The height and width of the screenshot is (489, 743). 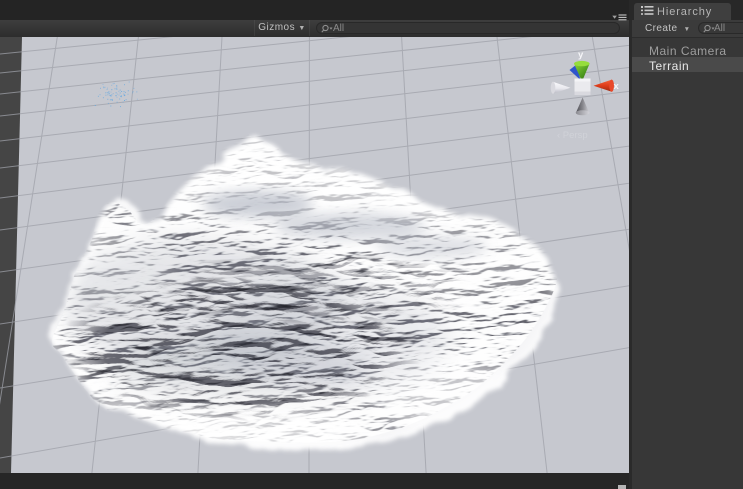 I want to click on svg-text: x, so click(x=617, y=86).